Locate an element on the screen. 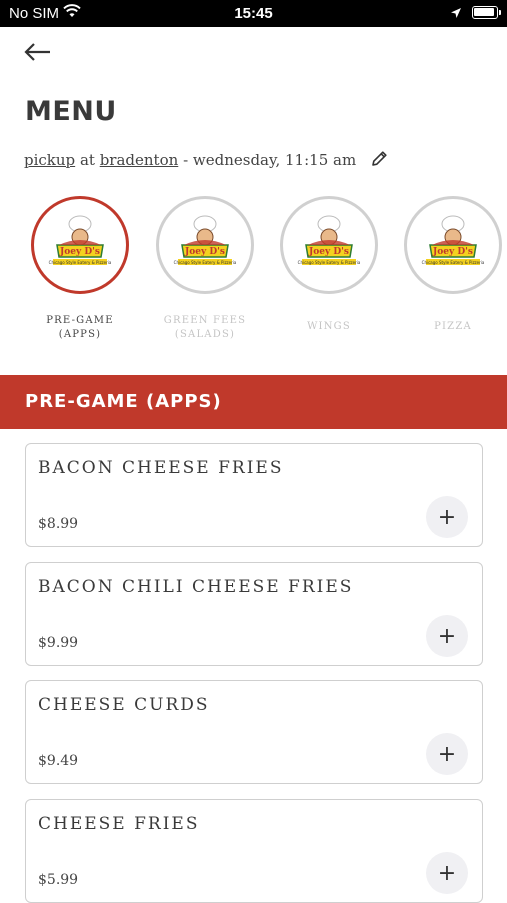  category-label: WINGS is located at coordinates (329, 326).